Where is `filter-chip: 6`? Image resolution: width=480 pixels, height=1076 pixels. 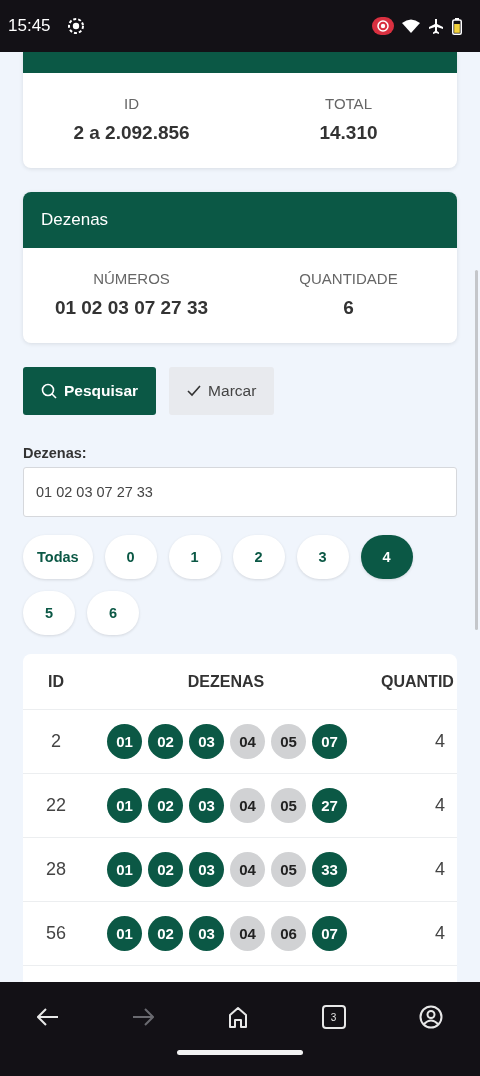
filter-chip: 6 is located at coordinates (113, 613).